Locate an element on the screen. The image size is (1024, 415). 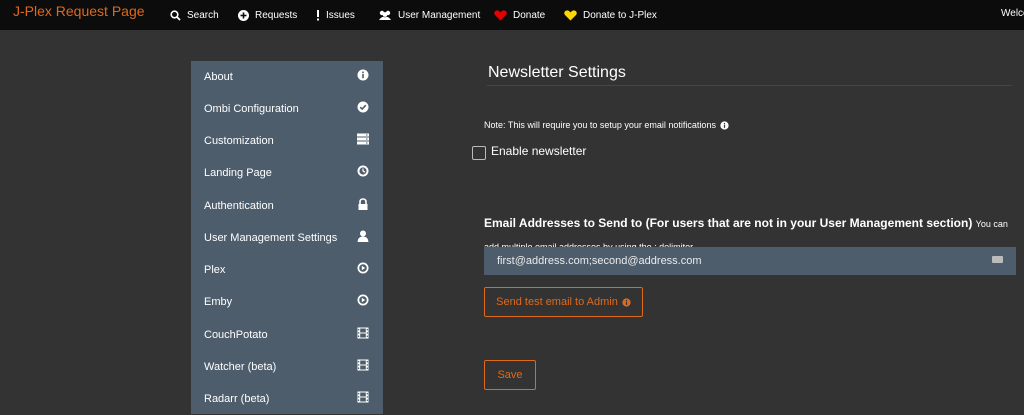
sidebar-item-couchpotato: CouchPotato is located at coordinates (287, 335).